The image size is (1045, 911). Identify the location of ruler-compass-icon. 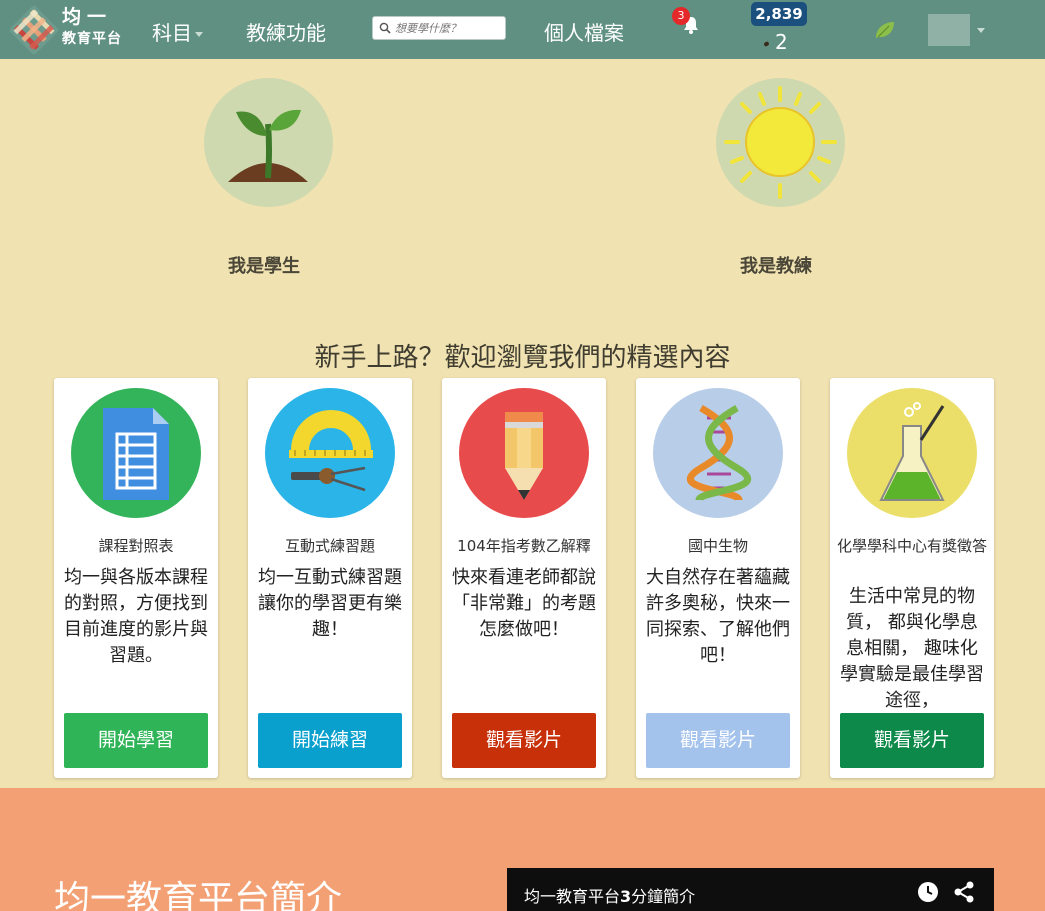
(331, 451).